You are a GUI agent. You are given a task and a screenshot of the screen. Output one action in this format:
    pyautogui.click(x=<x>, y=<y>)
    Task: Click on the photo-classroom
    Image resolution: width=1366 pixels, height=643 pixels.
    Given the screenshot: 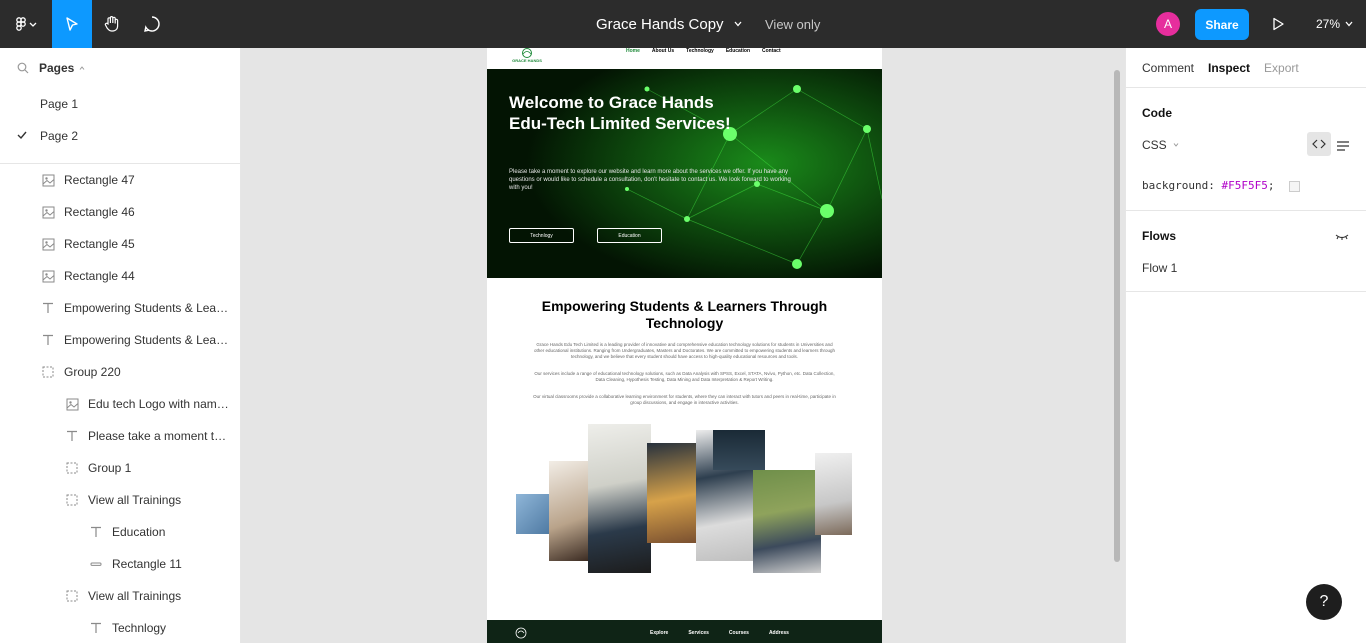 What is the action you would take?
    pyautogui.click(x=532, y=514)
    